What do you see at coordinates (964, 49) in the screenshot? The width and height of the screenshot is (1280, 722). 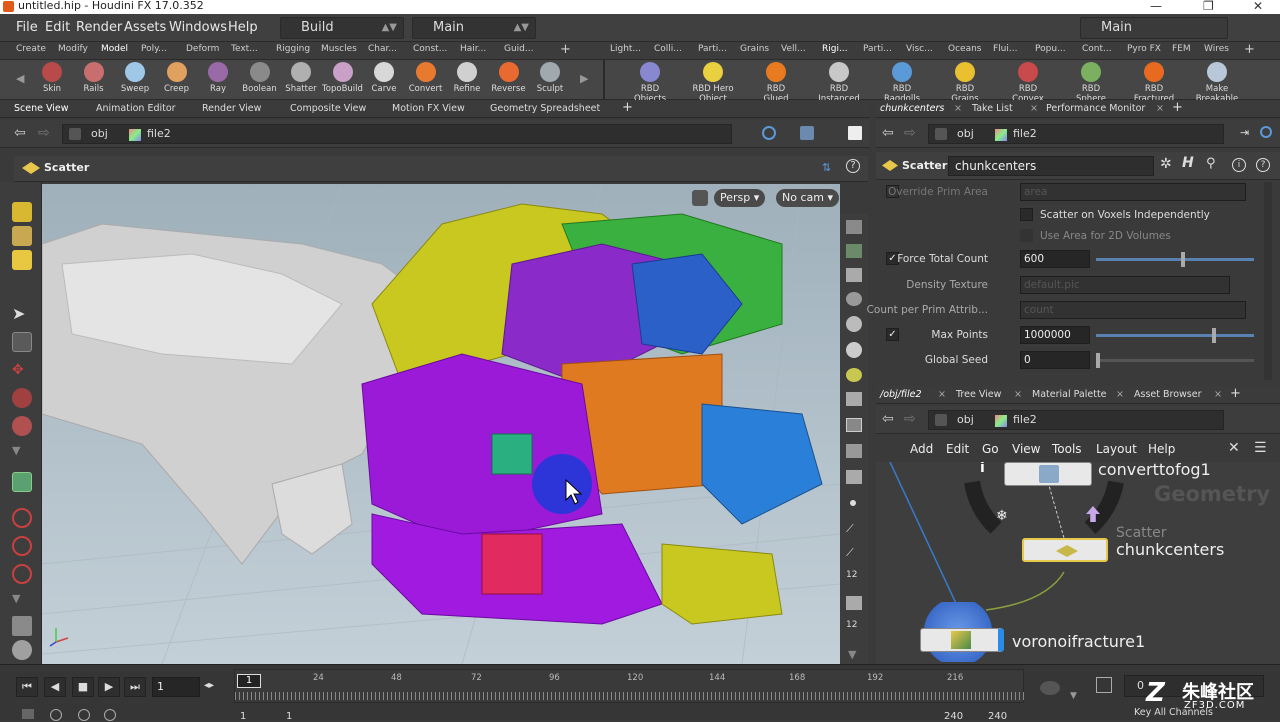 I see `shelf-tab: Oceans` at bounding box center [964, 49].